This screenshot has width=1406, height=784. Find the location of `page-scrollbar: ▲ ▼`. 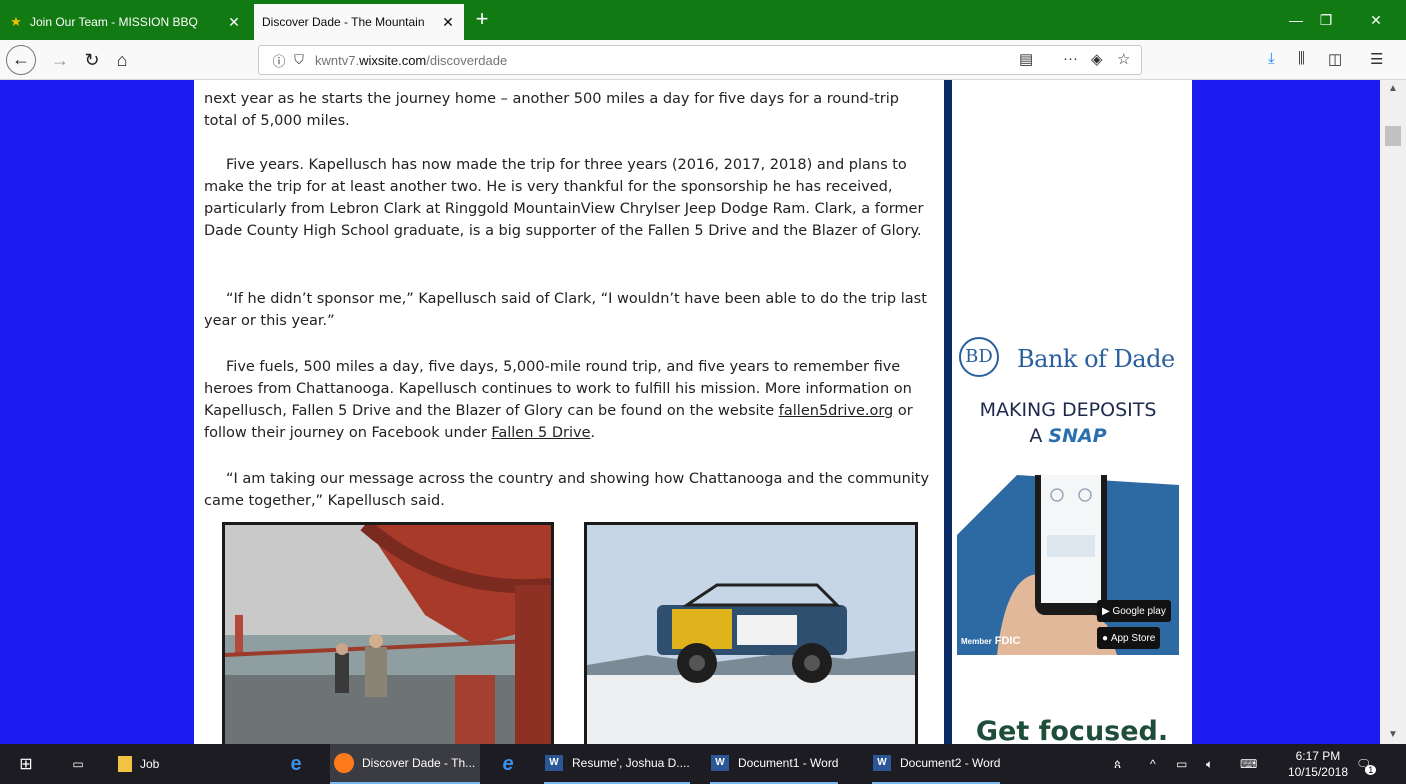

page-scrollbar: ▲ ▼ is located at coordinates (1393, 412).